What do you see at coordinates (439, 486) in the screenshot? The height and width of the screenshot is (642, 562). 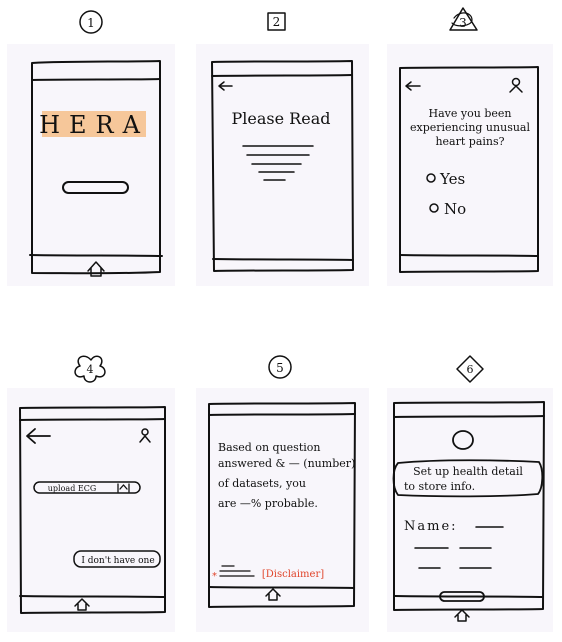 I see `setup-line-2: to store info.` at bounding box center [439, 486].